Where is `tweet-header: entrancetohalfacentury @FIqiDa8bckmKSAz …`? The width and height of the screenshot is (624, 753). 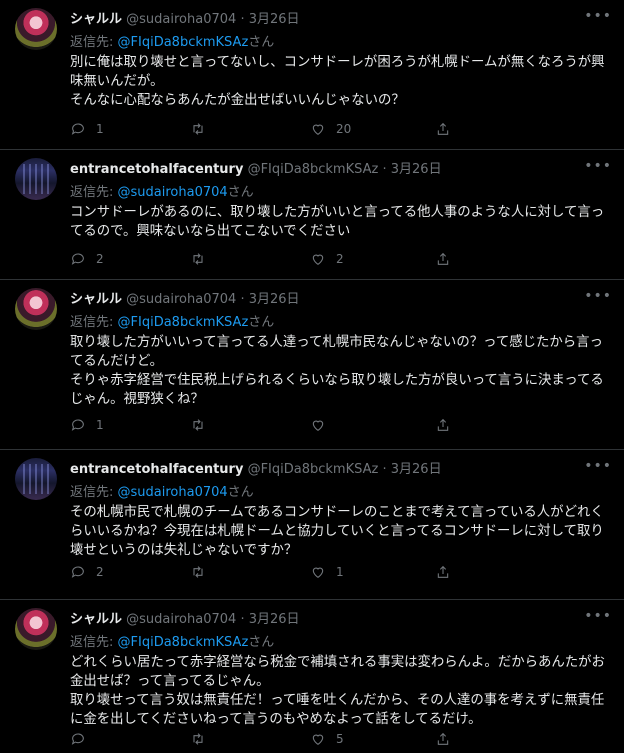 tweet-header: entrancetohalfacentury @FIqiDa8bckmKSAz … is located at coordinates (327, 168).